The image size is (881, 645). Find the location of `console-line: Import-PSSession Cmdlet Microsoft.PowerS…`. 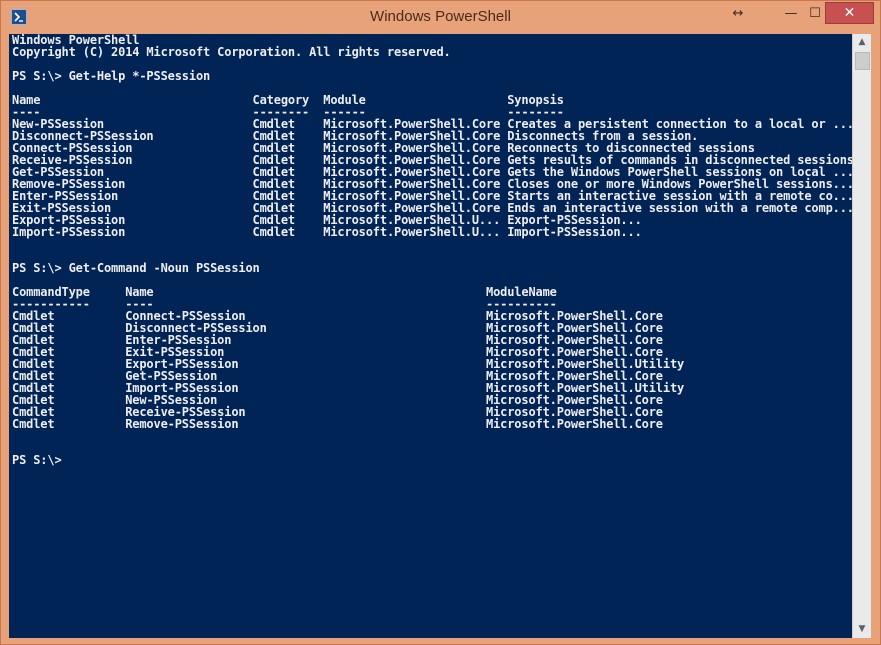

console-line: Import-PSSession Cmdlet Microsoft.PowerS… is located at coordinates (327, 232).